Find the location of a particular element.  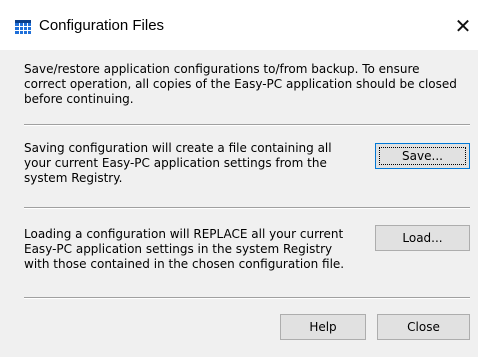

close-window-icon: ✕ is located at coordinates (463, 26).